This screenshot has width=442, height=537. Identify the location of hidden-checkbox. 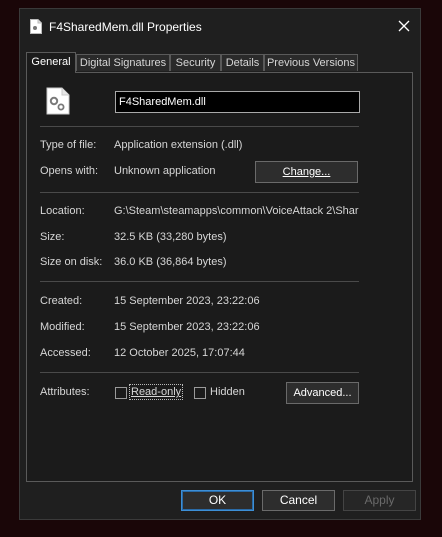
(200, 393).